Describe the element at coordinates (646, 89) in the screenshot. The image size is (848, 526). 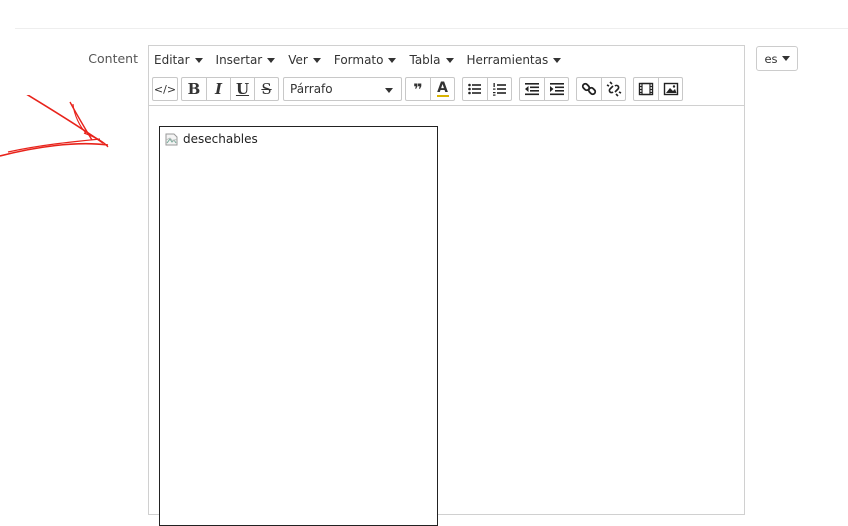
I see `video-icon` at that location.